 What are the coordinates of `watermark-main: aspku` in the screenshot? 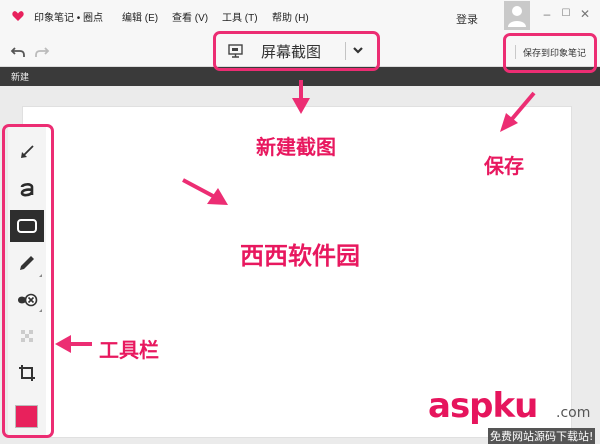 It's located at (483, 406).